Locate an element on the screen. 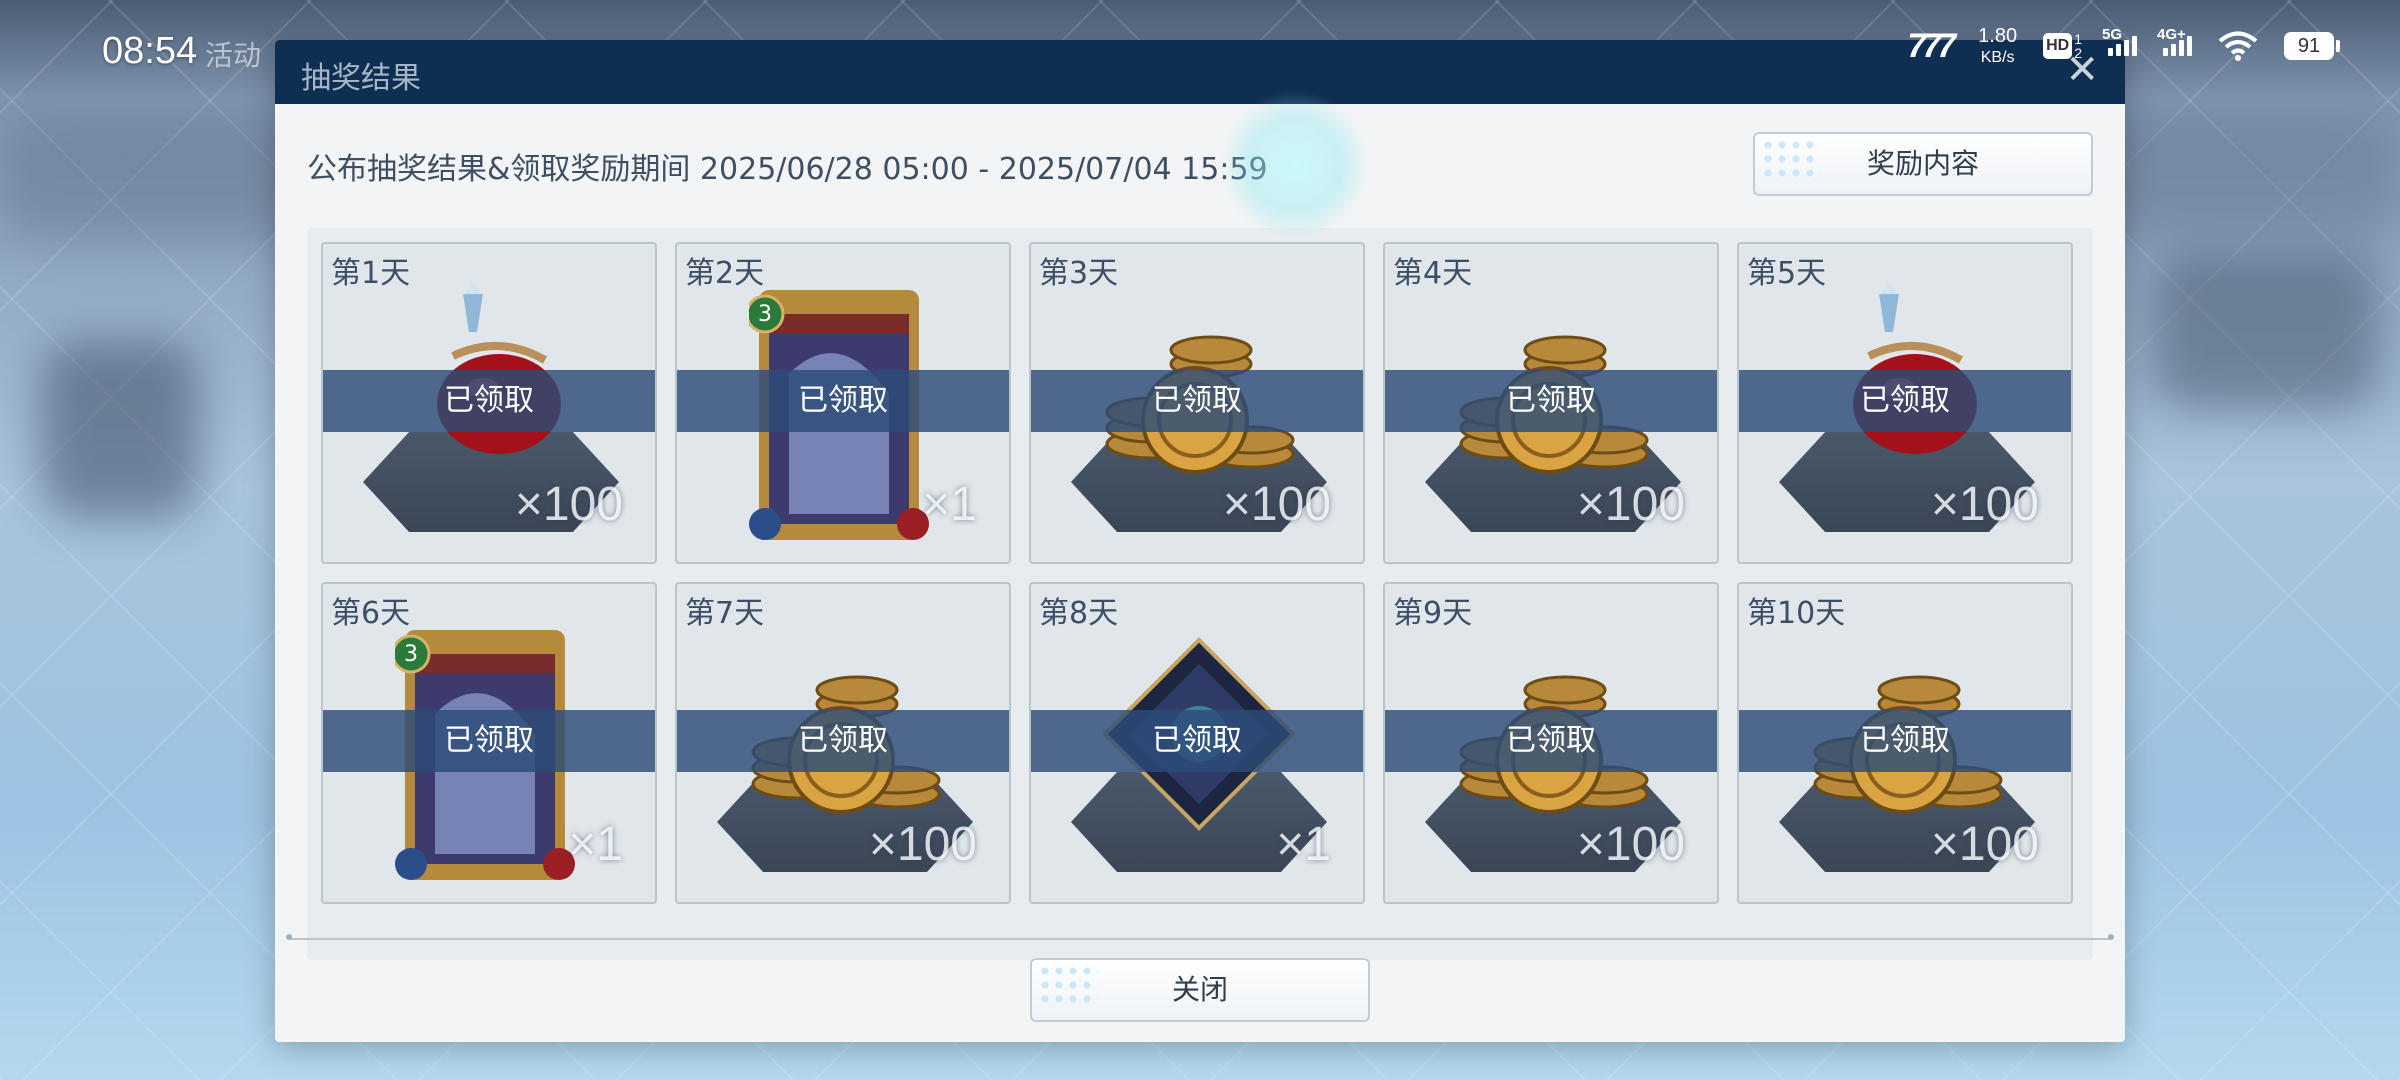  close-button-label: 关闭 is located at coordinates (1199, 989).